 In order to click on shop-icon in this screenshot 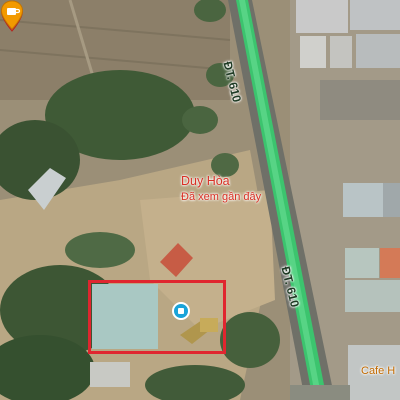, I will do `click(181, 311)`.